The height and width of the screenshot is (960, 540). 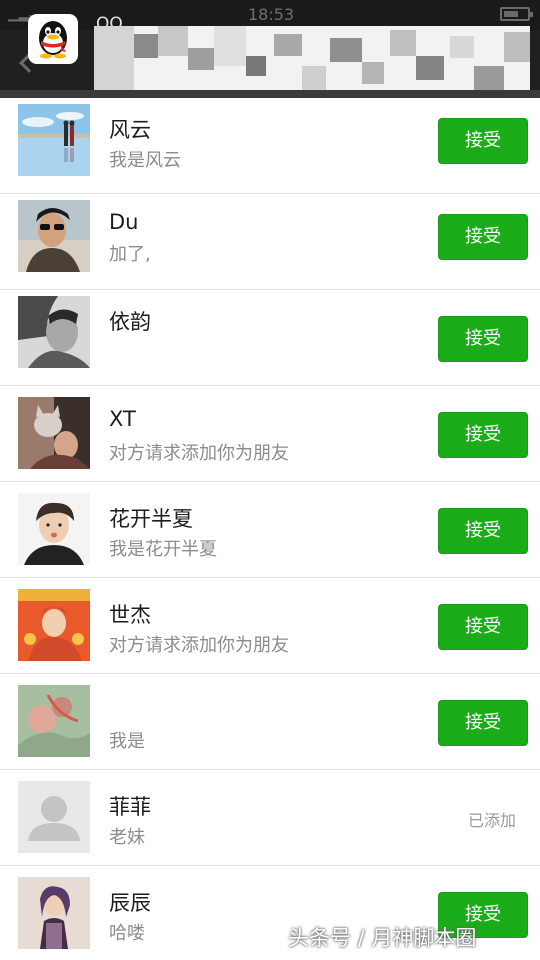 I want to click on contact-name: Du, so click(x=124, y=222).